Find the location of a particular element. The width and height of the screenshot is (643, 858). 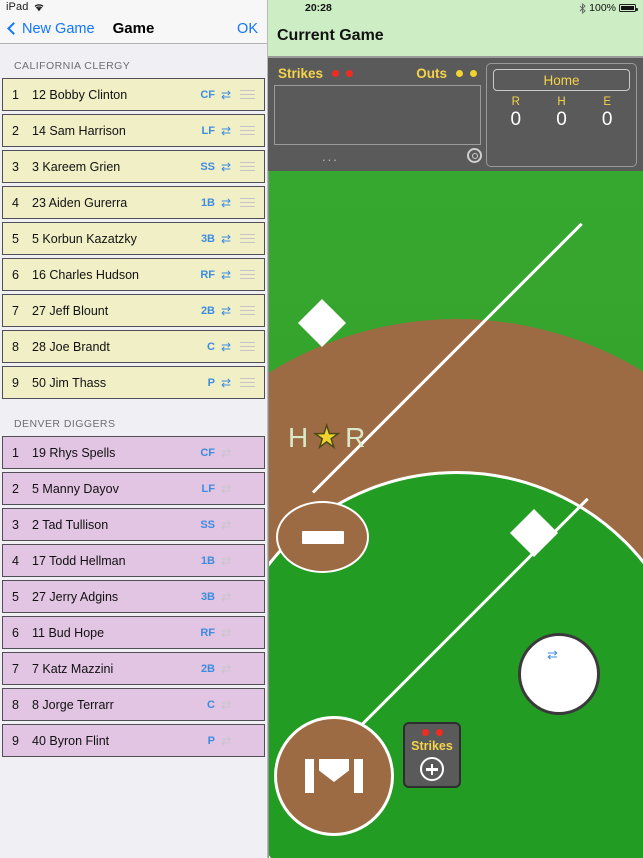

roster-row: 4 23 Aiden Gurerra 1B ⇄ is located at coordinates (133, 202).